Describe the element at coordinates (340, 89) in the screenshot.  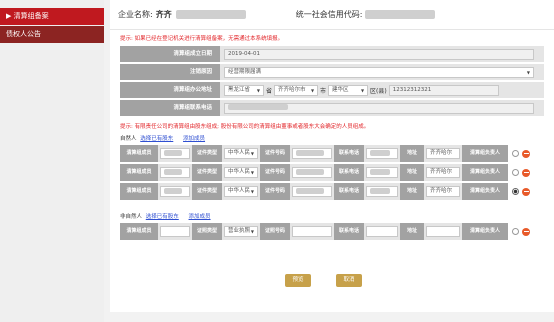
I see `district-value: 建华区` at that location.